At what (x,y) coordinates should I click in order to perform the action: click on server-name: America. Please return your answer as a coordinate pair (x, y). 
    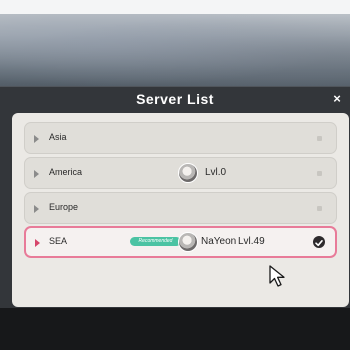
    Looking at the image, I should click on (66, 172).